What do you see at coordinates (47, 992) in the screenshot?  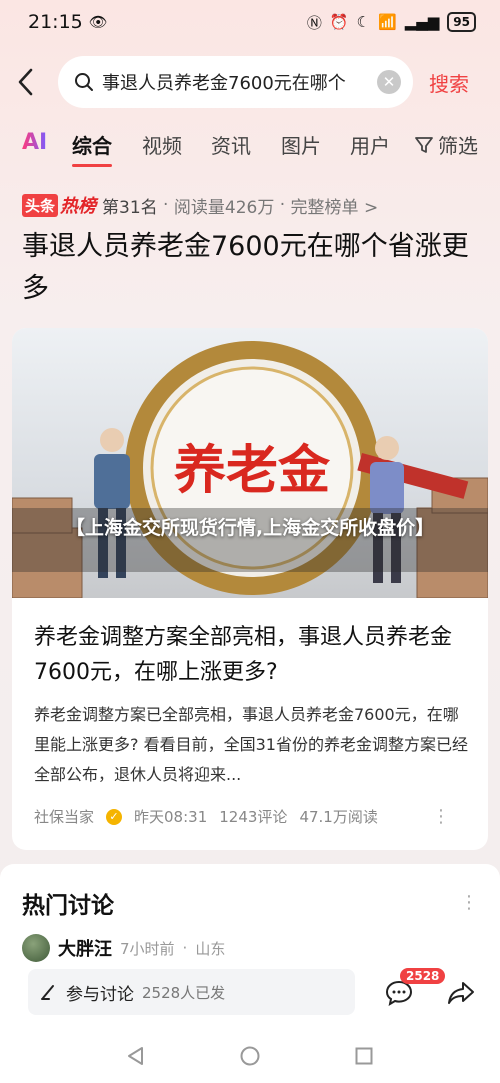 I see `pen-icon` at bounding box center [47, 992].